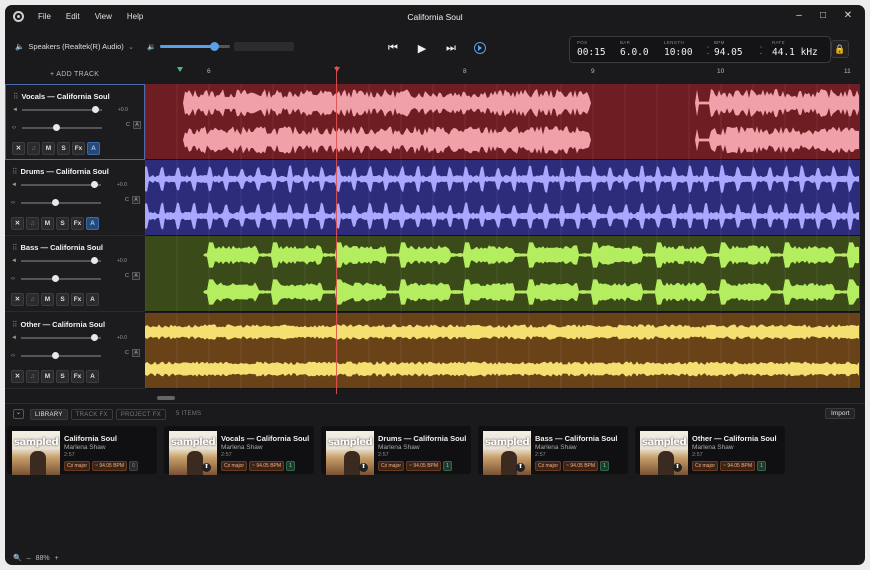 The image size is (870, 570). I want to click on length-readout: LENGTH 10:00 ⌃ ⌄, so click(683, 49).